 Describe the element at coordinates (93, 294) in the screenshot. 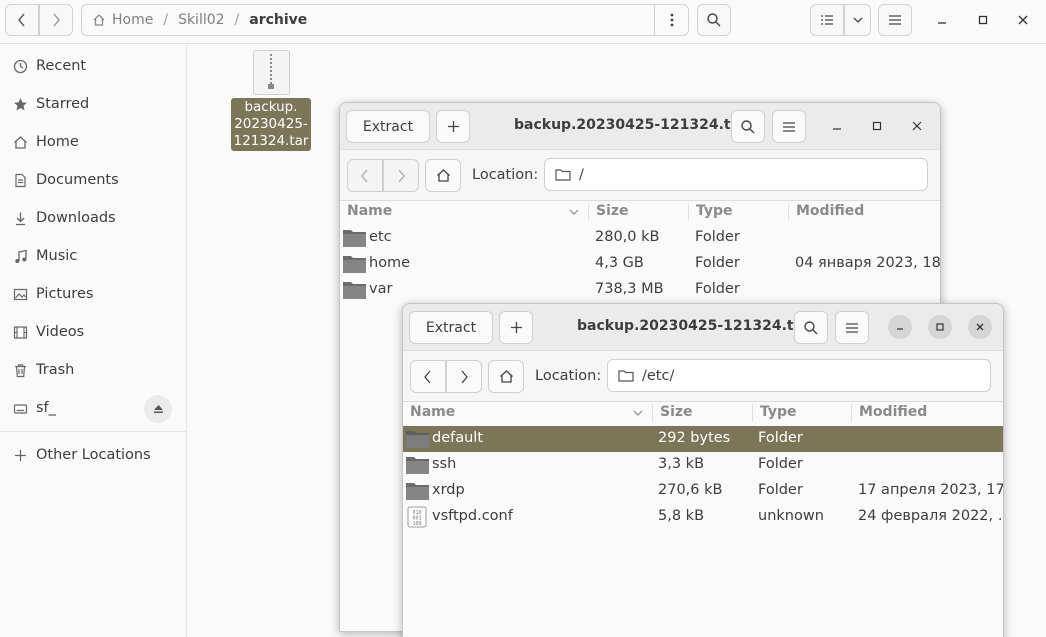

I see `sidebar-item-pictures: Pictures` at that location.